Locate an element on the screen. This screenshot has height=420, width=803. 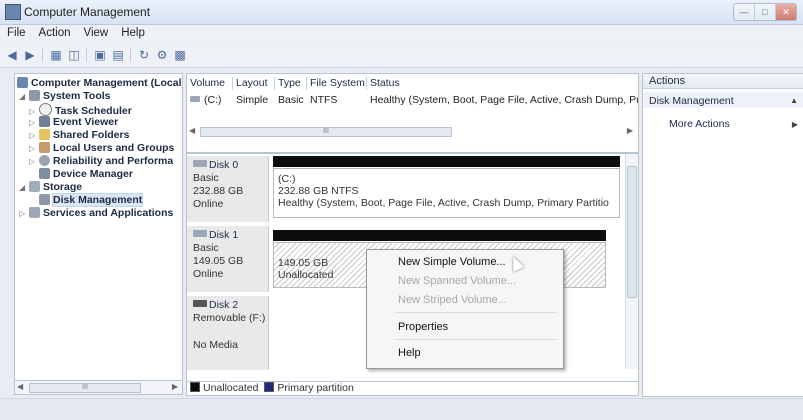
show-hide-tree-icon: ◫ is located at coordinates (74, 55).